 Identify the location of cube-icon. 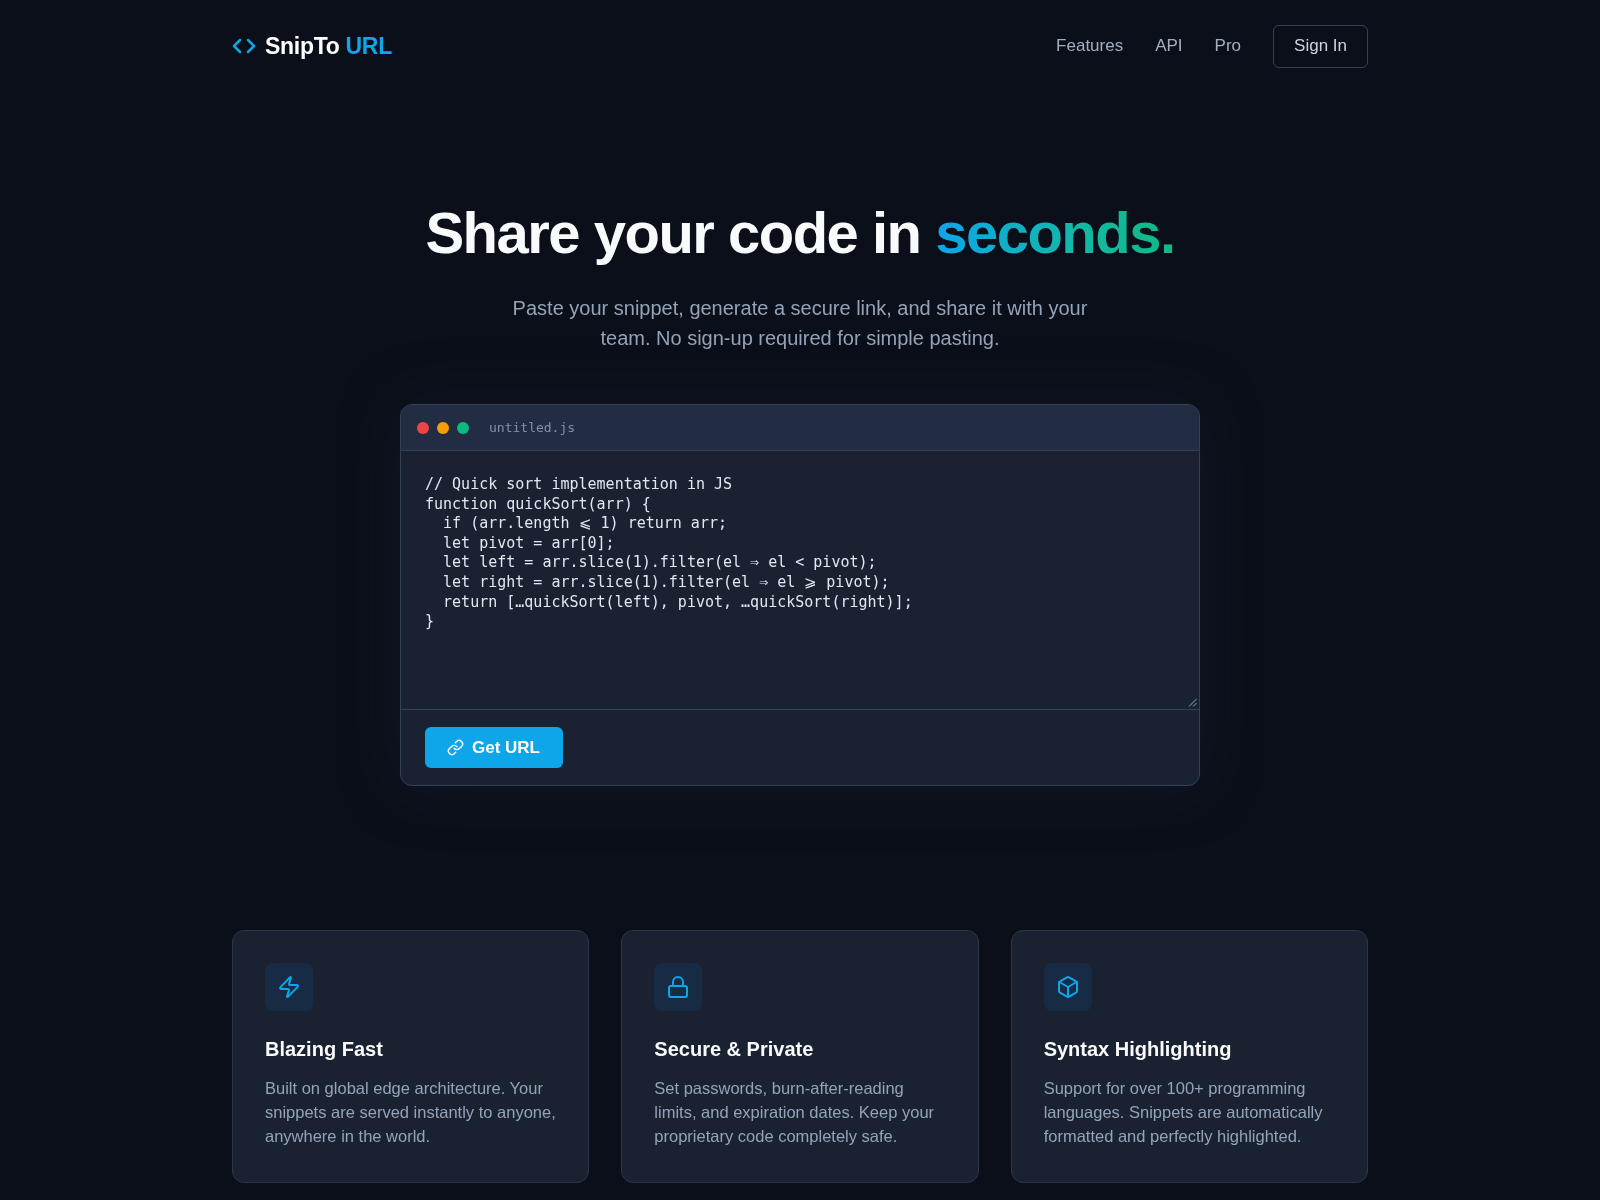
(1067, 987).